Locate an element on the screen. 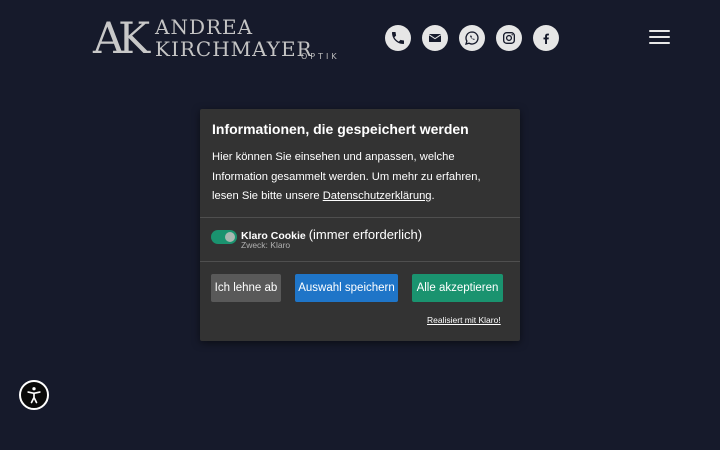  logo: AK ANDREA KIRCHMAYER OPTIK is located at coordinates (223, 40).